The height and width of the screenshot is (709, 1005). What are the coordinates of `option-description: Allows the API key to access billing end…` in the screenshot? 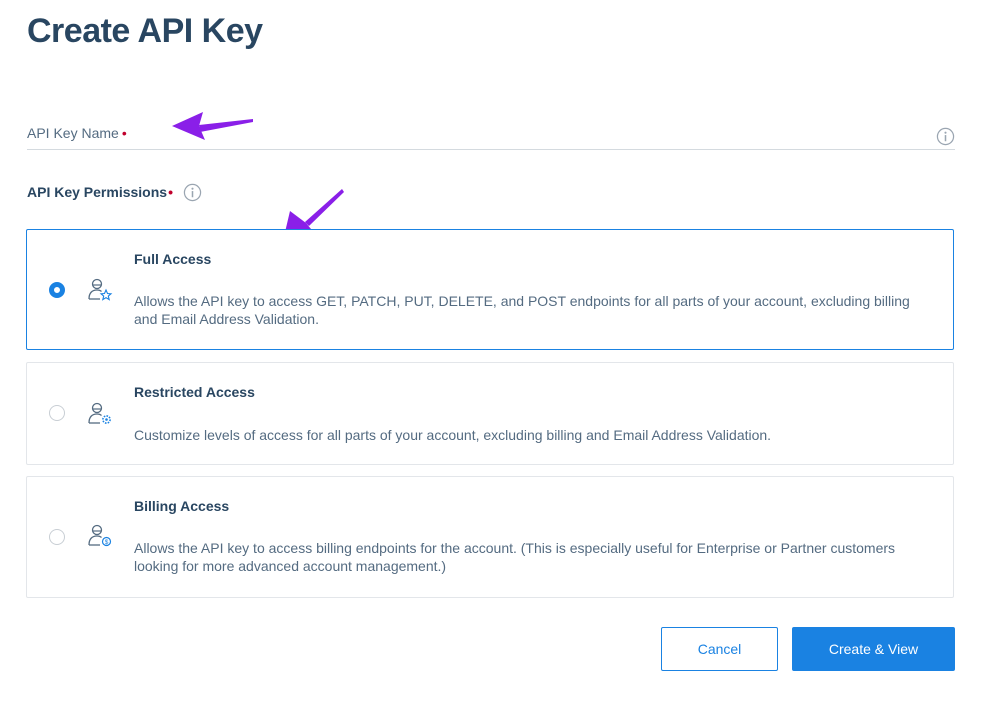 It's located at (515, 557).